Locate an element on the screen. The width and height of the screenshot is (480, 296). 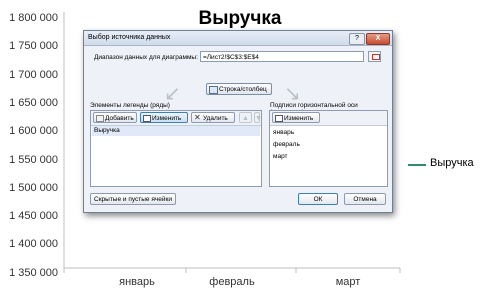
edit-series-button: Изменить is located at coordinates (164, 117).